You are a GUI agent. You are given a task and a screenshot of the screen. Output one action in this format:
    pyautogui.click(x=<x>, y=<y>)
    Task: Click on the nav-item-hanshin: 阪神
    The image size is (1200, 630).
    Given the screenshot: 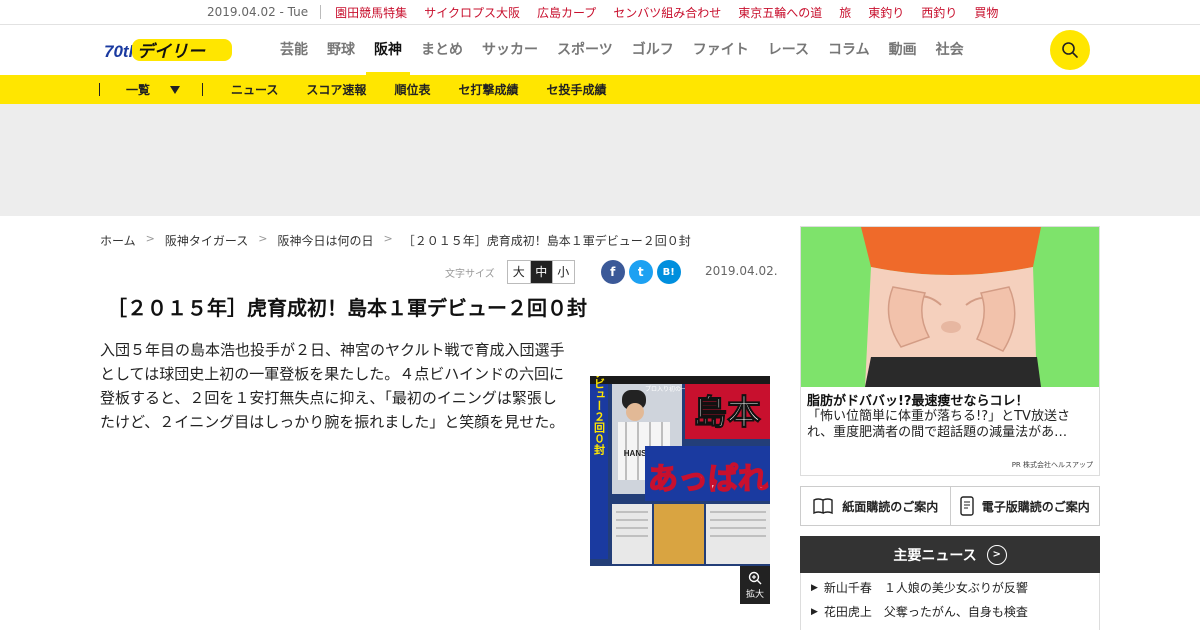 What is the action you would take?
    pyautogui.click(x=388, y=50)
    